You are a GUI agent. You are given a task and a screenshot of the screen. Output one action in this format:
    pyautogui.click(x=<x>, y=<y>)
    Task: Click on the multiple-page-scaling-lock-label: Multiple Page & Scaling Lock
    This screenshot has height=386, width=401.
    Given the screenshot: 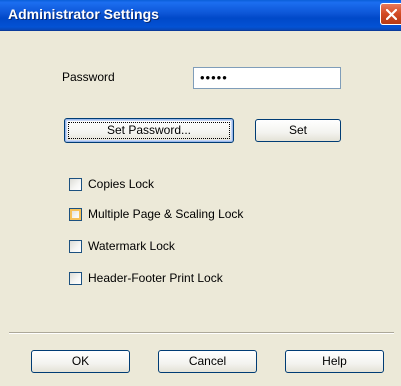 What is the action you would take?
    pyautogui.click(x=166, y=214)
    